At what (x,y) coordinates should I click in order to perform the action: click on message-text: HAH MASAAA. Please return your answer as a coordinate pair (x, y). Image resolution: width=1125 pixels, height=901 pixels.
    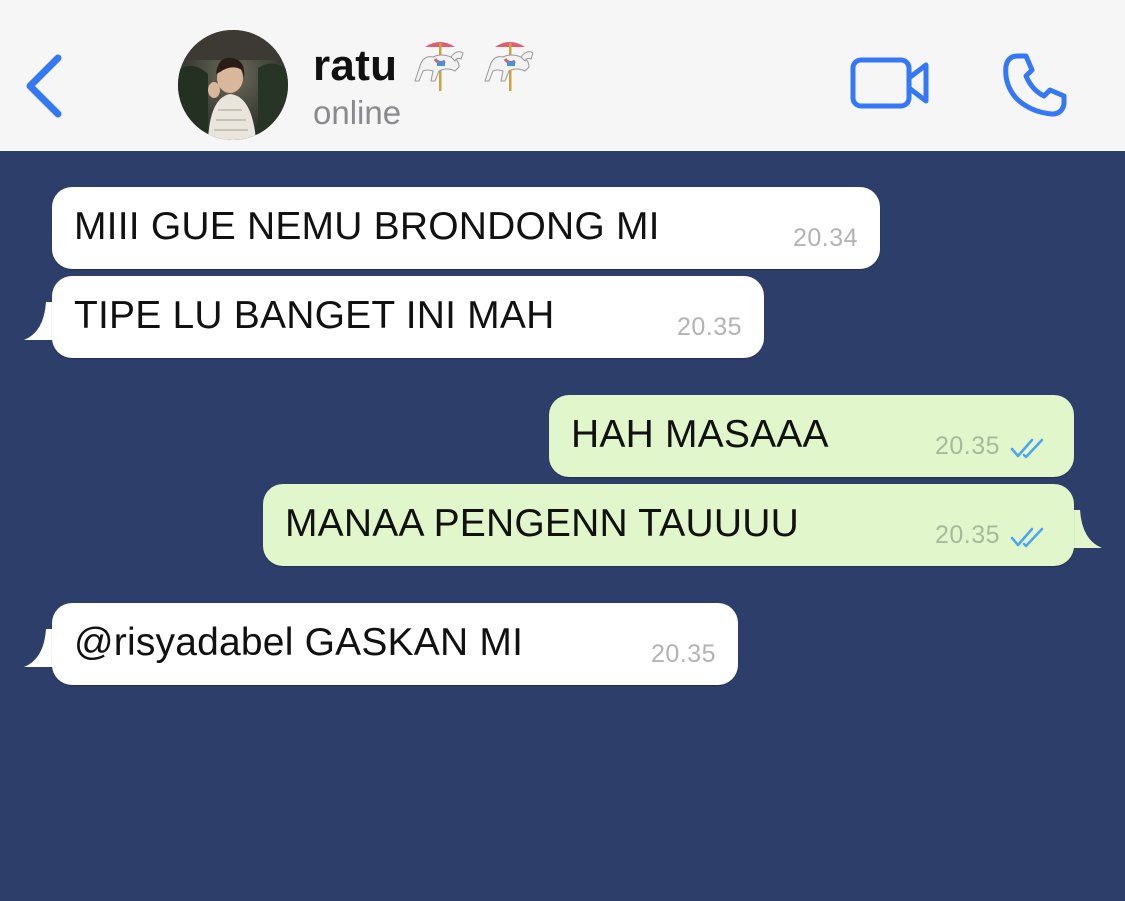
    Looking at the image, I should click on (700, 434).